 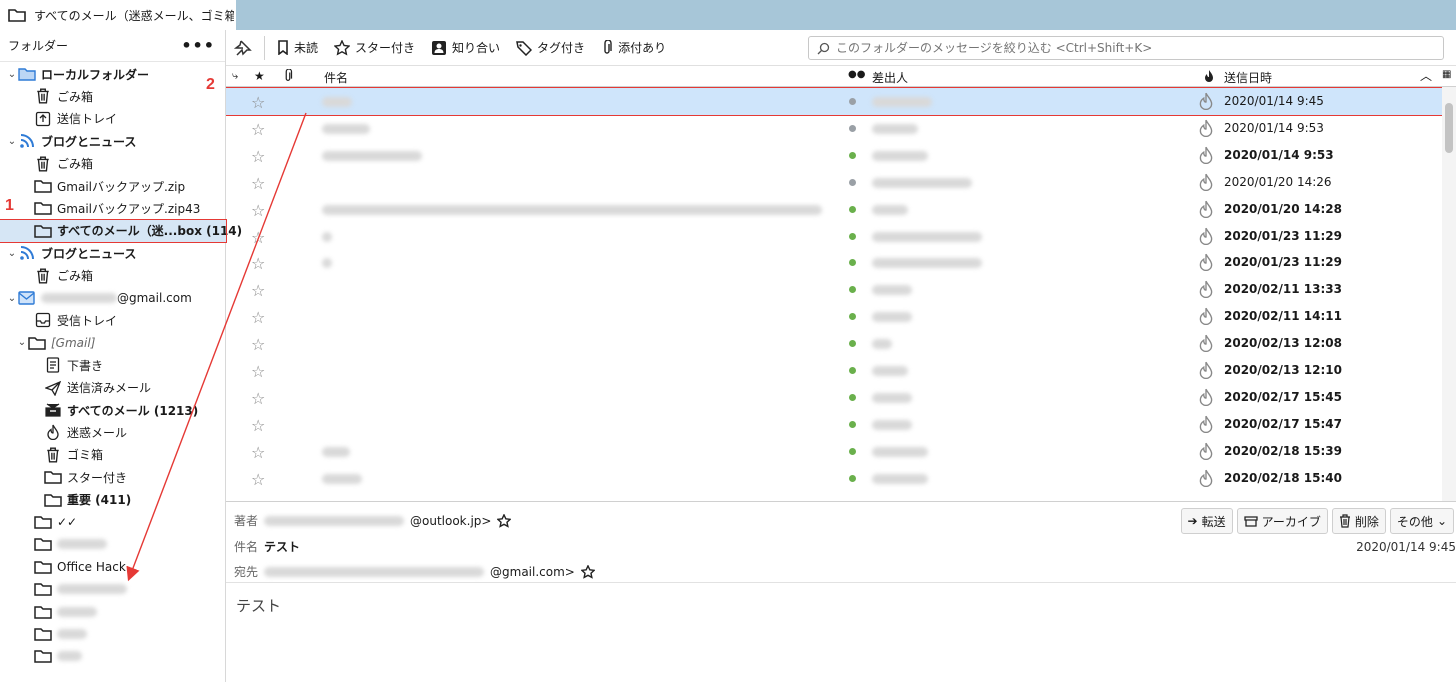 I want to click on archive-button: アーカイブ, so click(x=1282, y=521).